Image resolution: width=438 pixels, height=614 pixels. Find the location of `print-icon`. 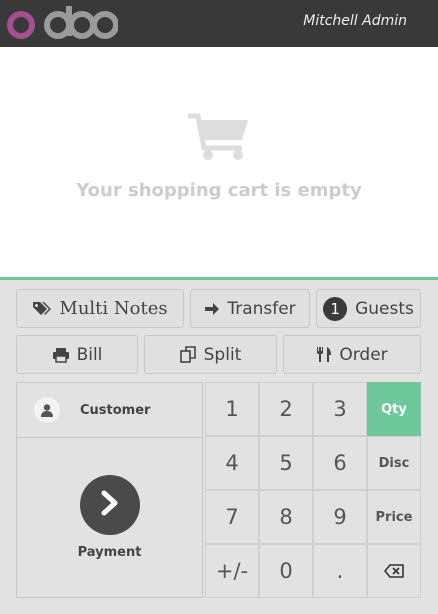

print-icon is located at coordinates (61, 355).